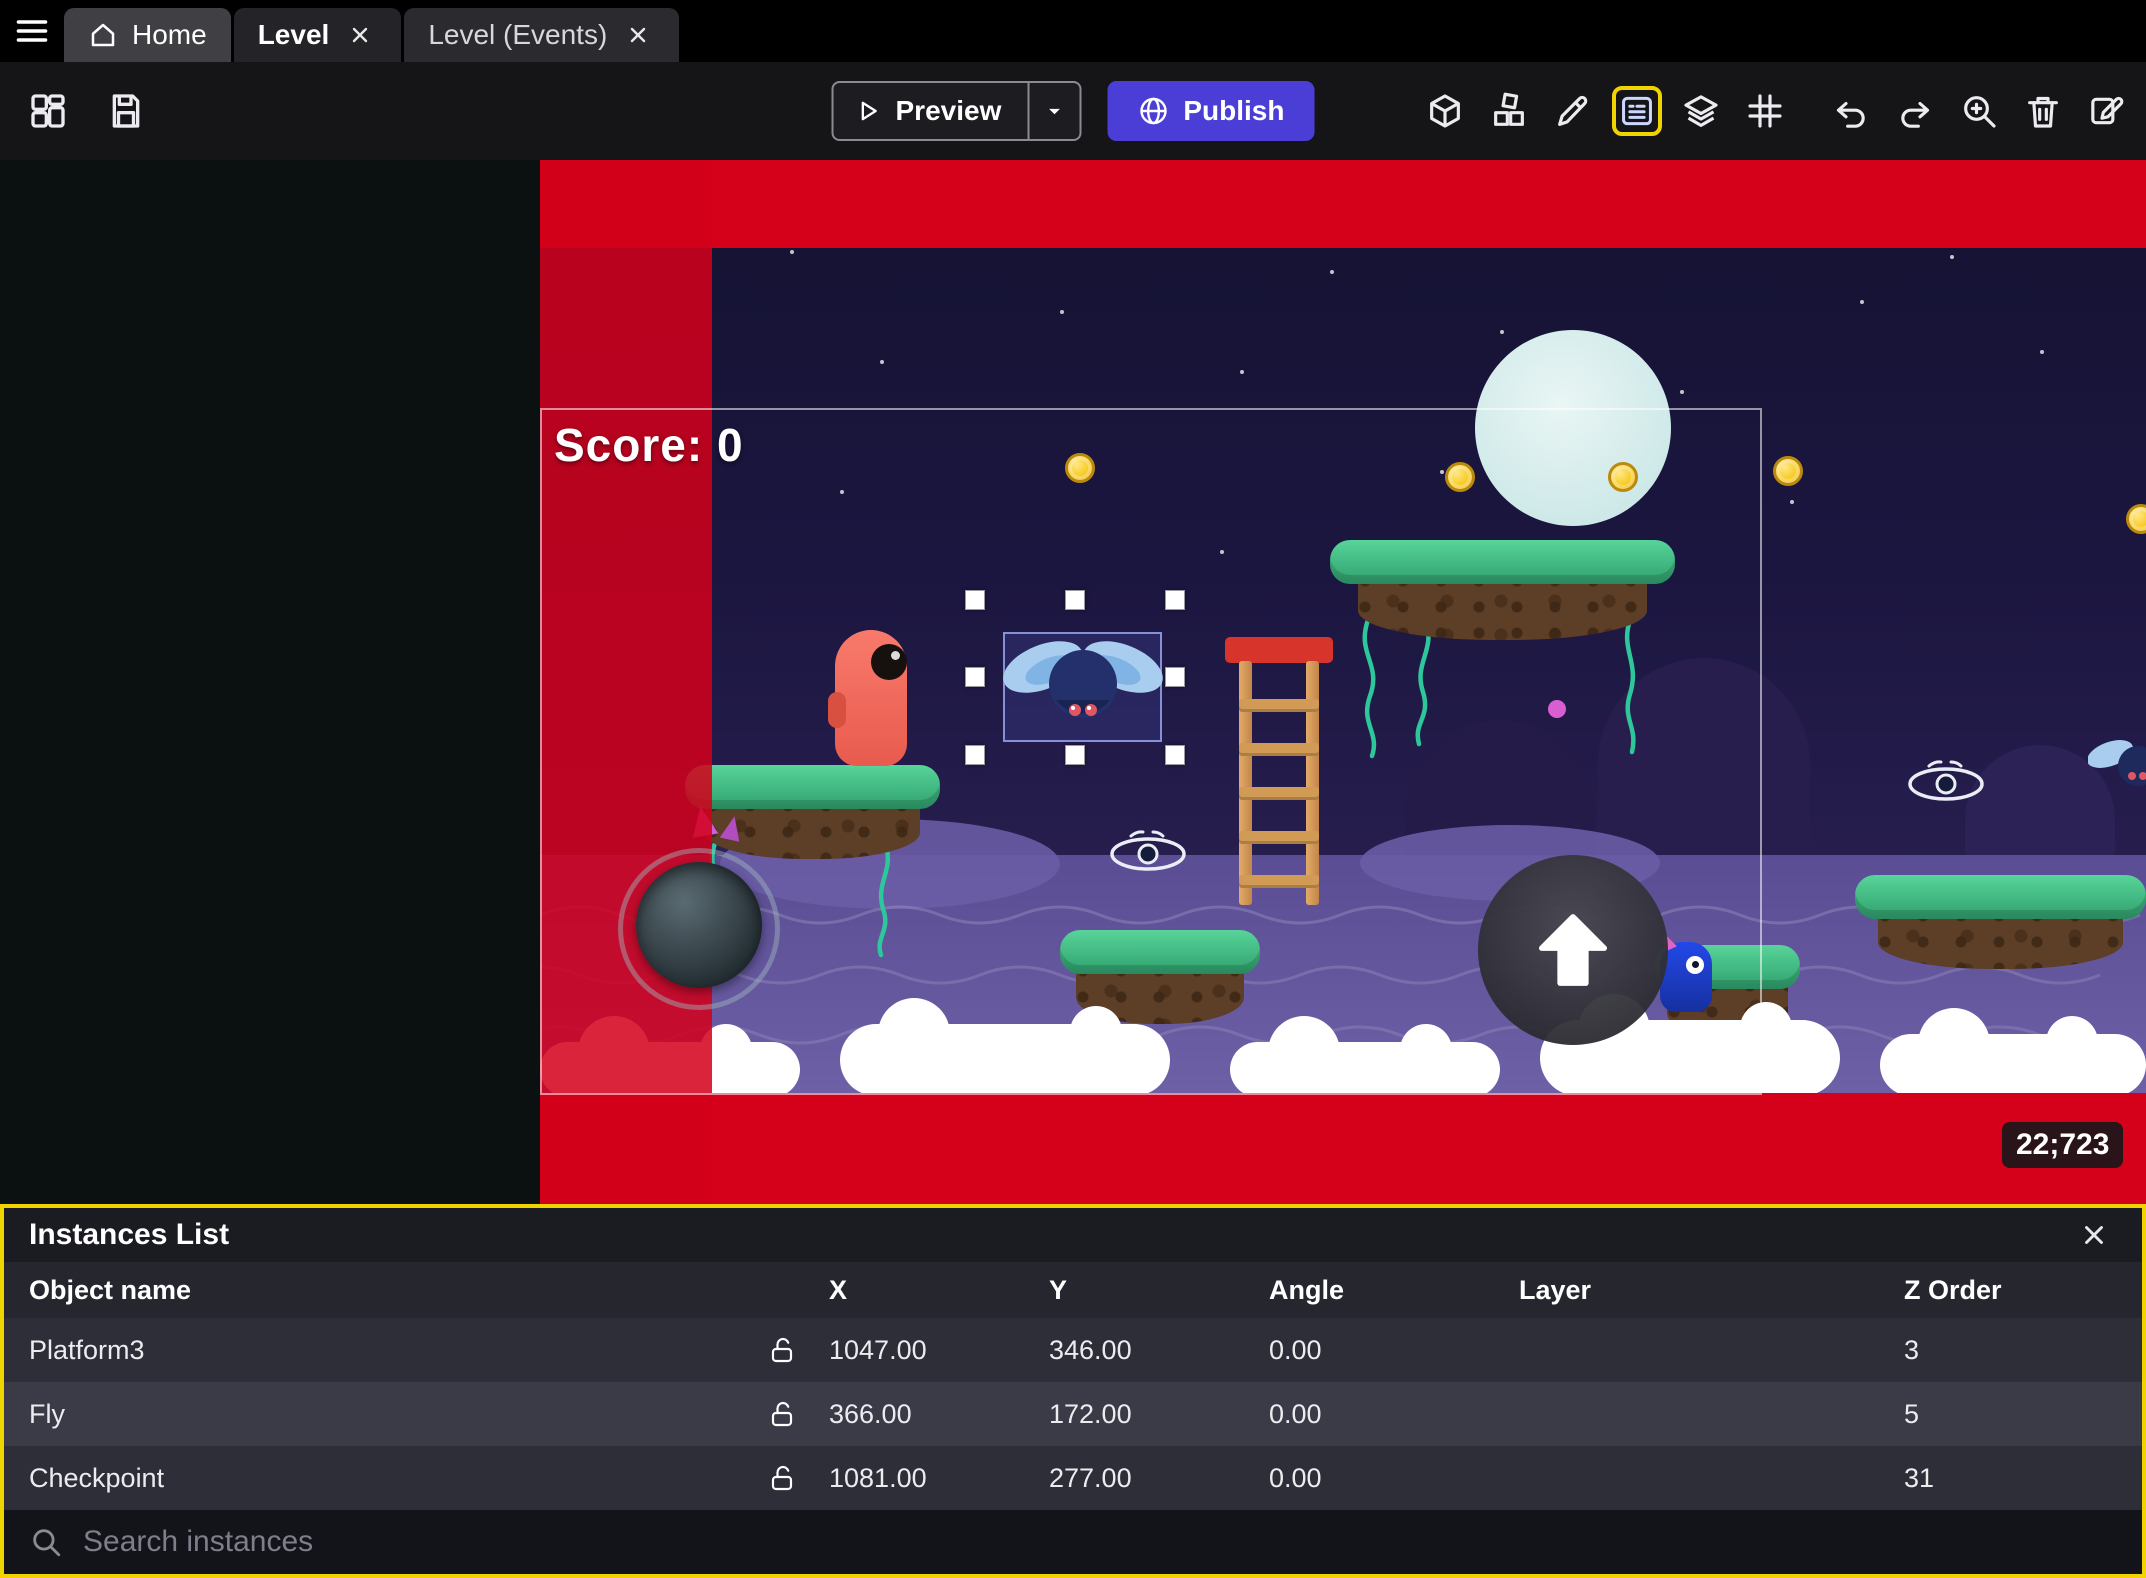 The image size is (2146, 1578). I want to click on instance-x: 1081.00, so click(939, 1478).